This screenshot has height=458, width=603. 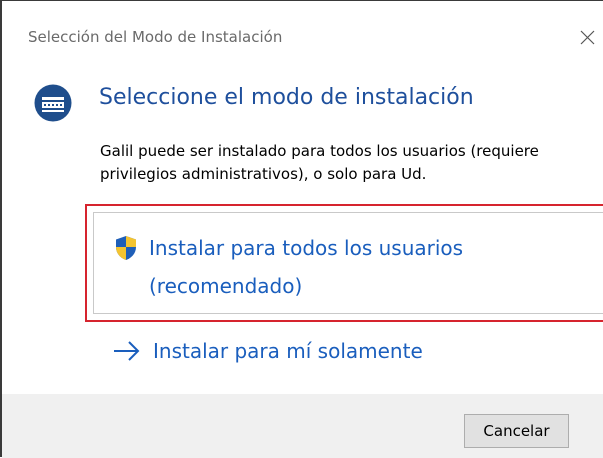 I want to click on install-only-me-label: Instalar para mí solamente, so click(x=288, y=351).